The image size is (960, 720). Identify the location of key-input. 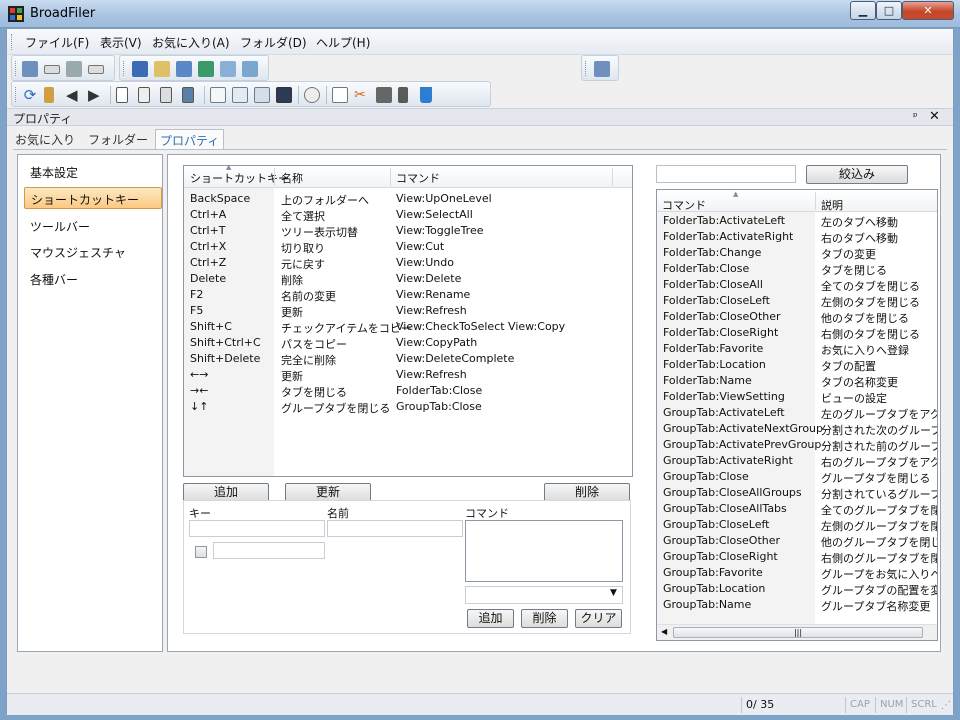
(257, 528).